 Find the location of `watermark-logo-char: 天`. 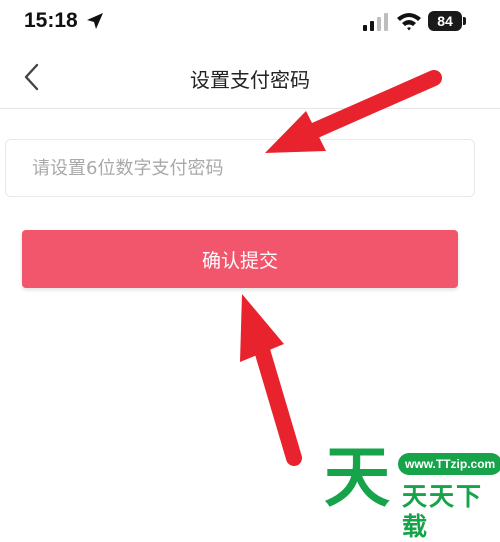

watermark-logo-char: 天 is located at coordinates (357, 477).